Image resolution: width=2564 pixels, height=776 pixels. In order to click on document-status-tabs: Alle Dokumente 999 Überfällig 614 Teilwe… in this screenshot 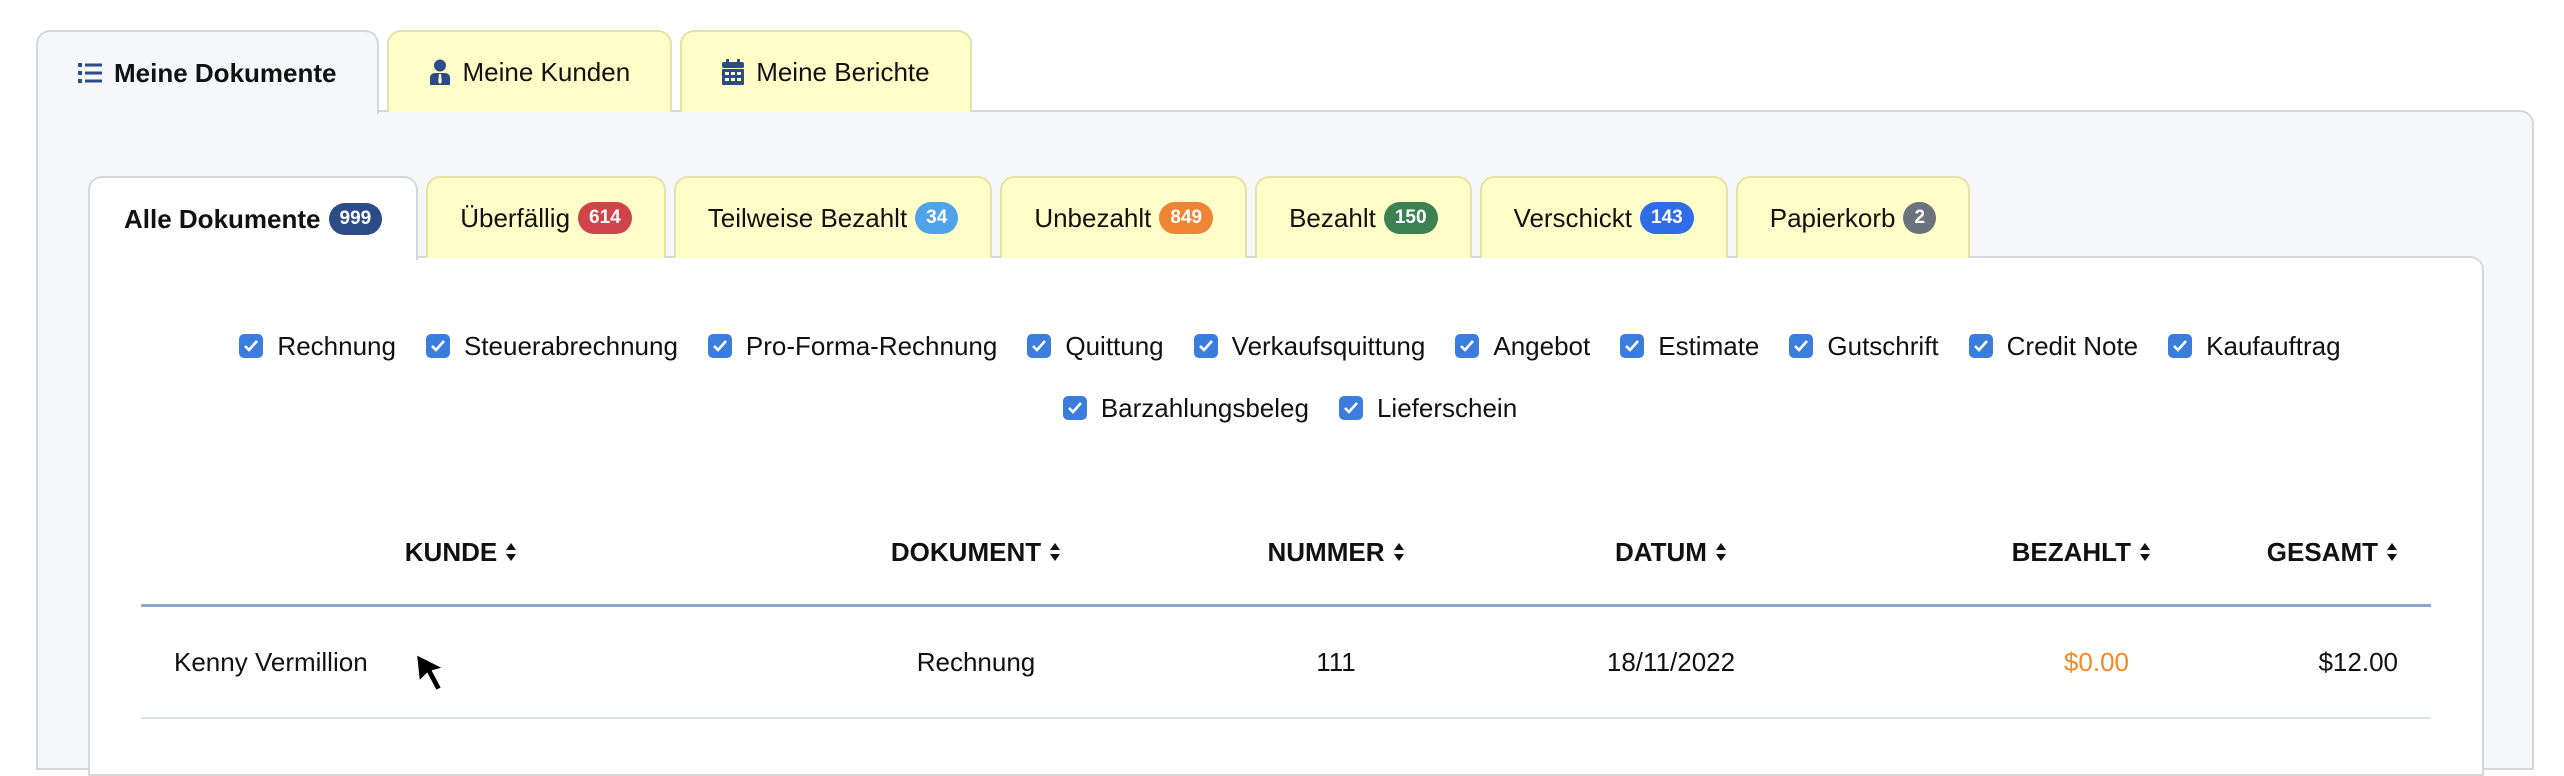, I will do `click(1029, 218)`.